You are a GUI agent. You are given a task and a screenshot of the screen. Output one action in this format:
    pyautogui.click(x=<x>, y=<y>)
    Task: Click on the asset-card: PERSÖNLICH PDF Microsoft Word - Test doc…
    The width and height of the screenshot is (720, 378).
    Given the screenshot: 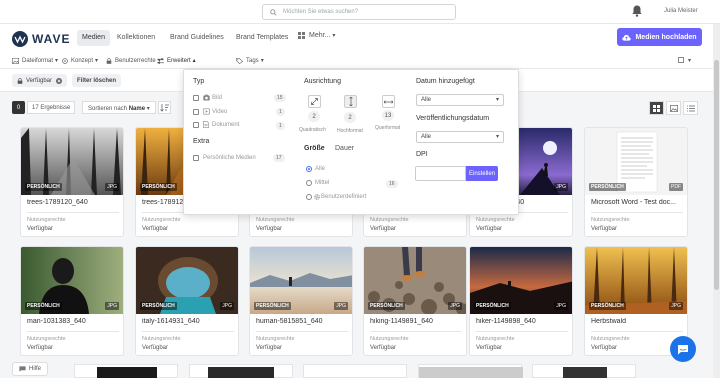 What is the action you would take?
    pyautogui.click(x=636, y=182)
    